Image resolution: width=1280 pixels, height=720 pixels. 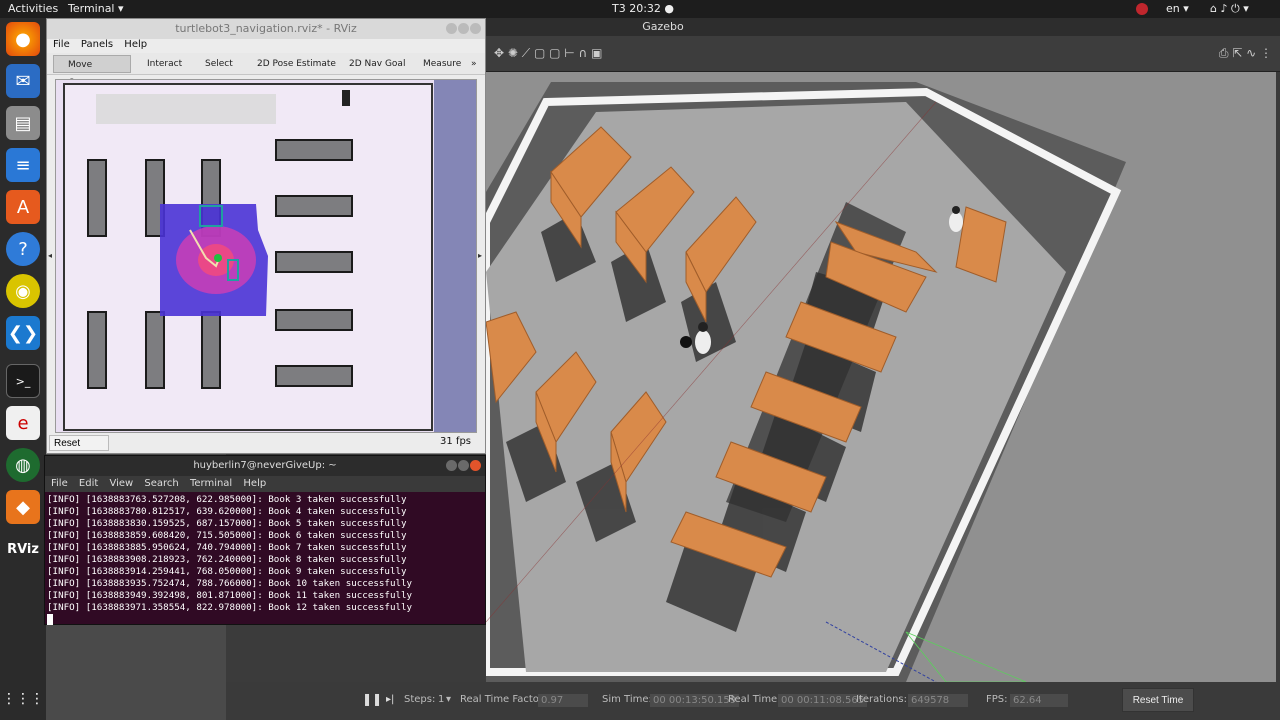 I want to click on app-menu: Terminal ▾, so click(x=96, y=8).